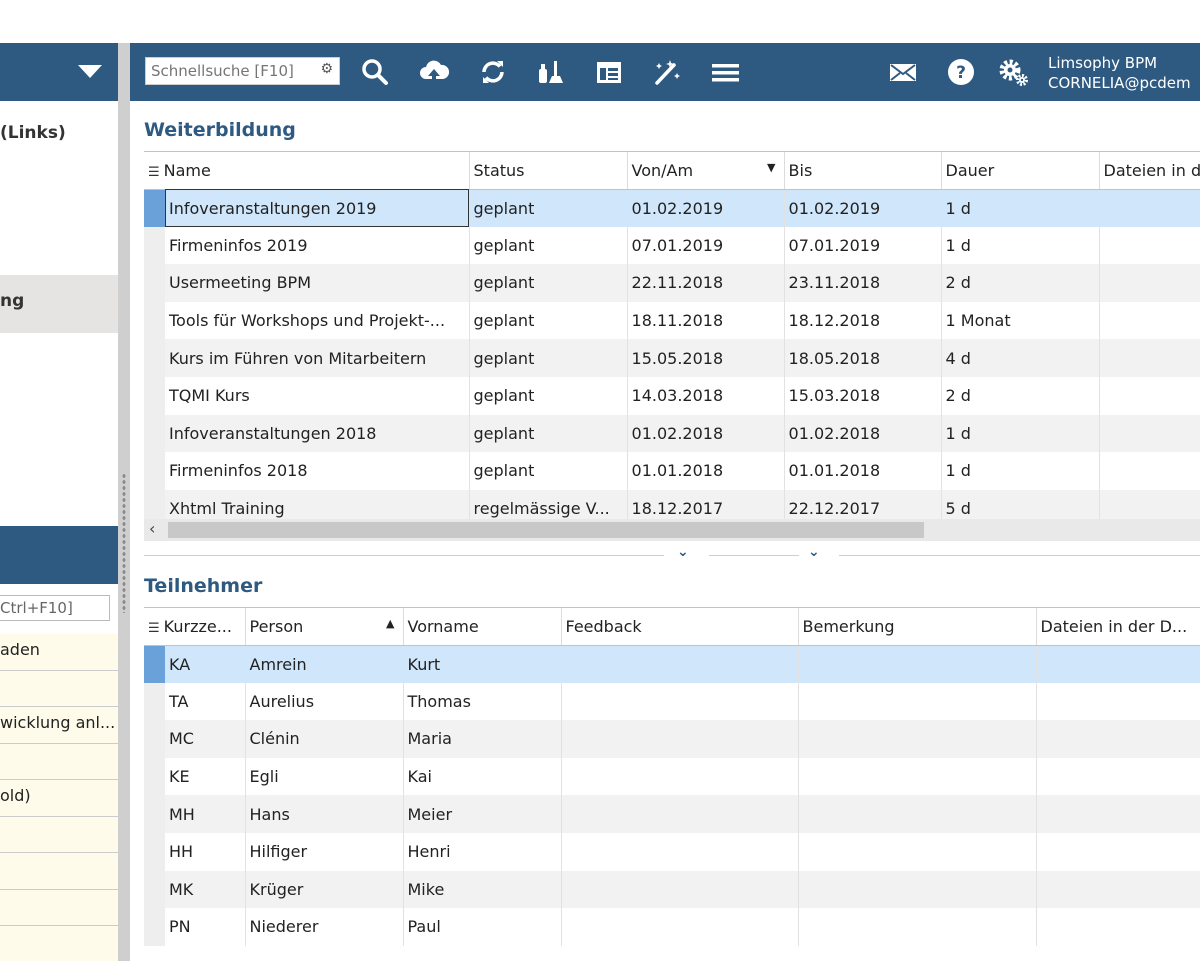 The width and height of the screenshot is (1200, 961). Describe the element at coordinates (152, 528) in the screenshot. I see `scroll-left-icon: ‹` at that location.